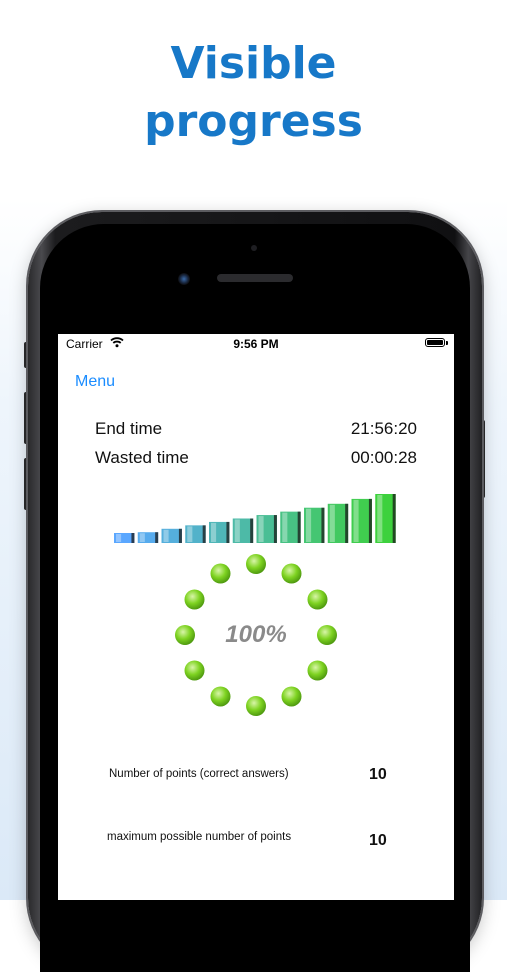 The image size is (507, 972). I want to click on end-time-value: 21:56:20, so click(383, 428).